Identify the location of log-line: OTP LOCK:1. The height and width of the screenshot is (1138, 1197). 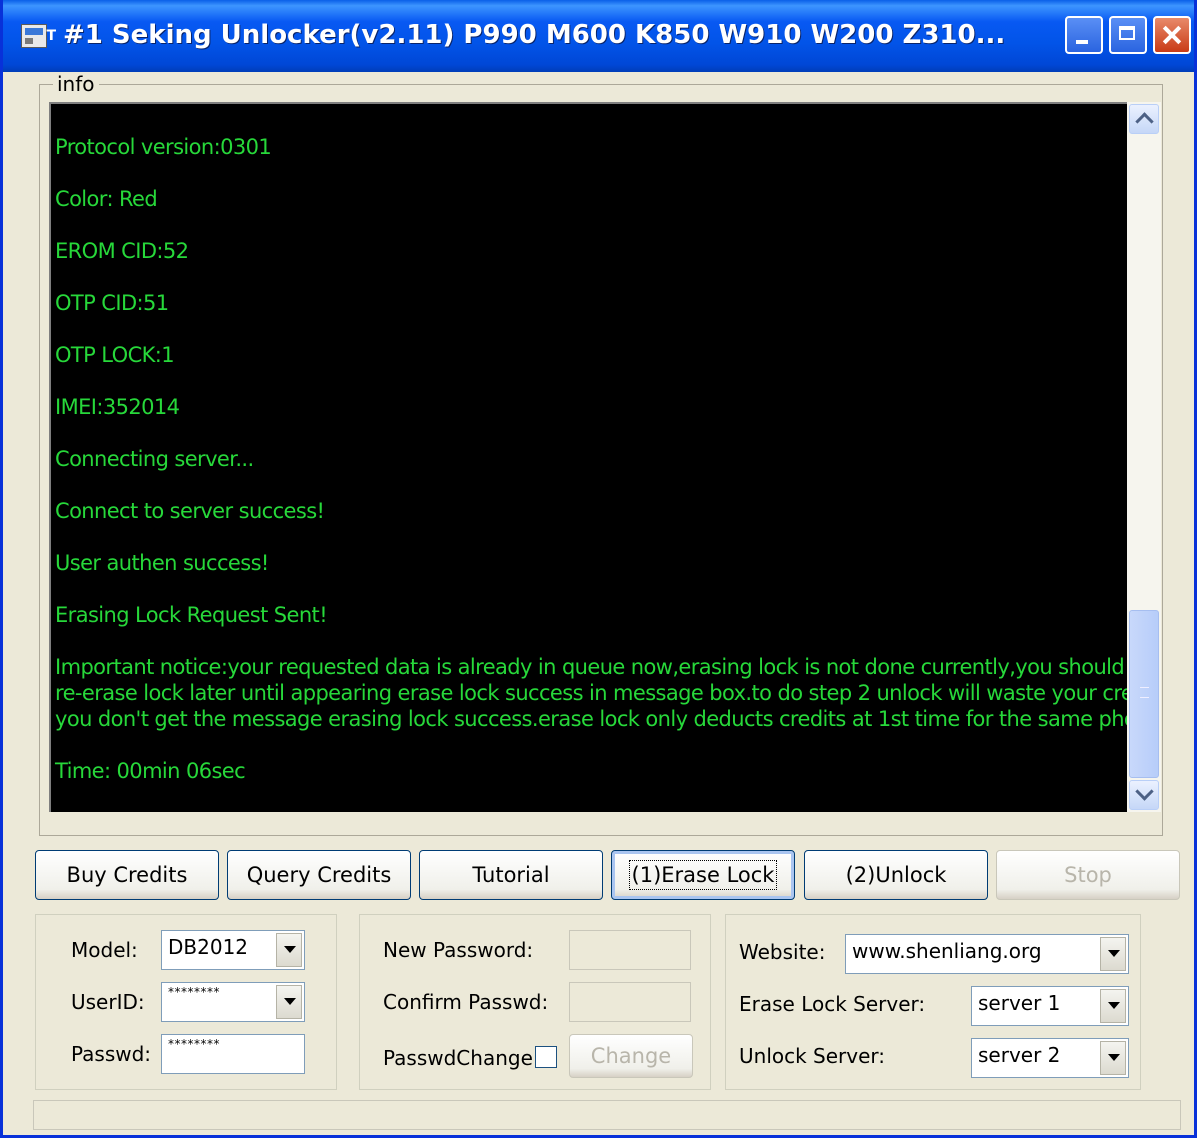
(115, 355).